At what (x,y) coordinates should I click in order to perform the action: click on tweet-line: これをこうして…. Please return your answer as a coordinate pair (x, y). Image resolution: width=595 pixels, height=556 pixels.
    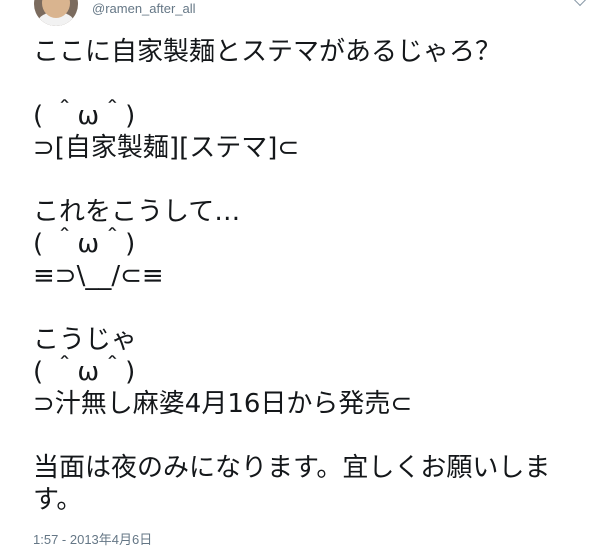
    Looking at the image, I should click on (137, 212).